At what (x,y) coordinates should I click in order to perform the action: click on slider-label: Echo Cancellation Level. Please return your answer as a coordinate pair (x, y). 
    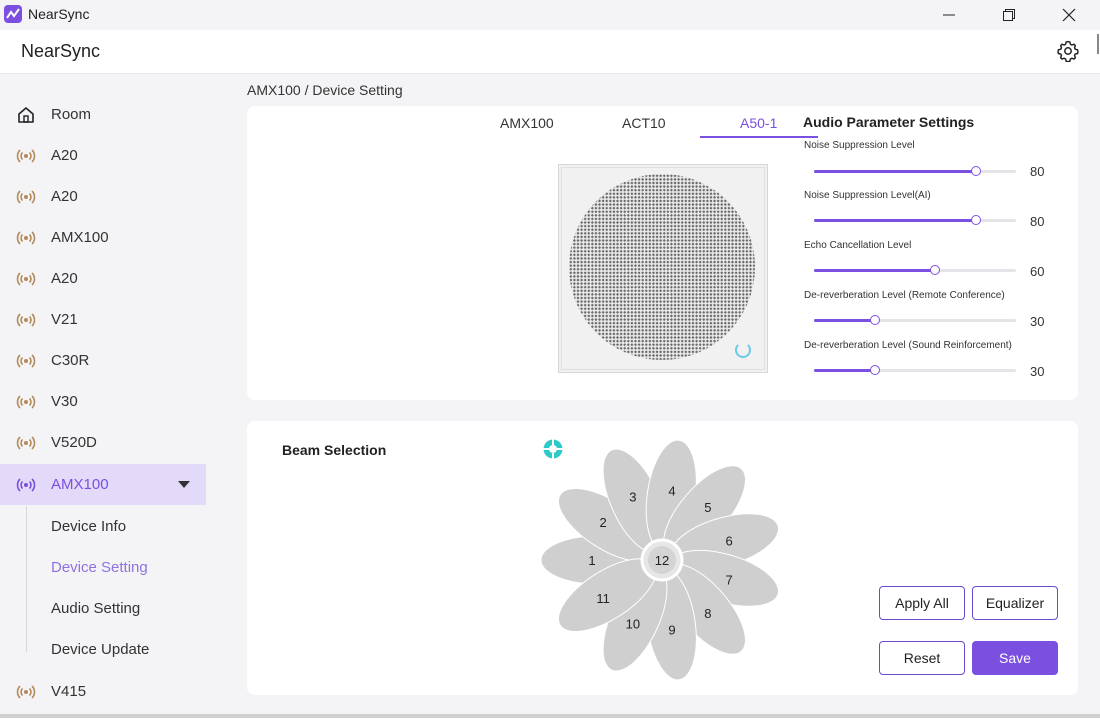
    Looking at the image, I should click on (858, 245).